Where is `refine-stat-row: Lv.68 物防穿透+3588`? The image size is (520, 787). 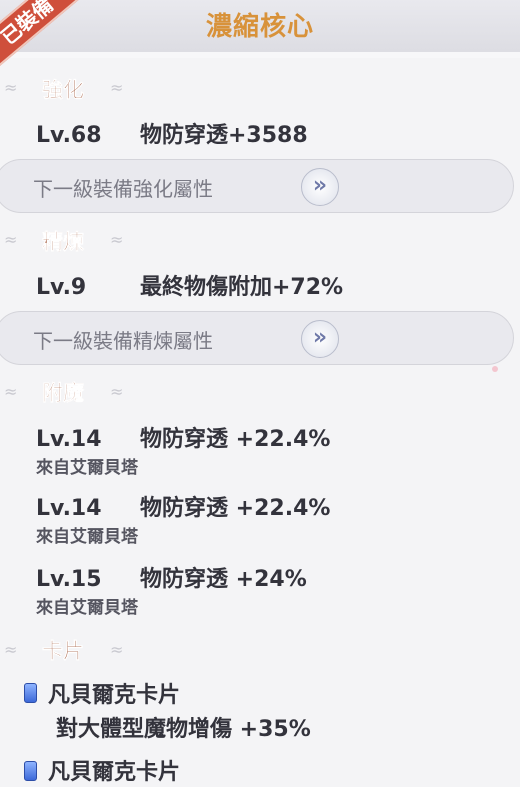
refine-stat-row: Lv.68 物防穿透+3588 is located at coordinates (172, 133).